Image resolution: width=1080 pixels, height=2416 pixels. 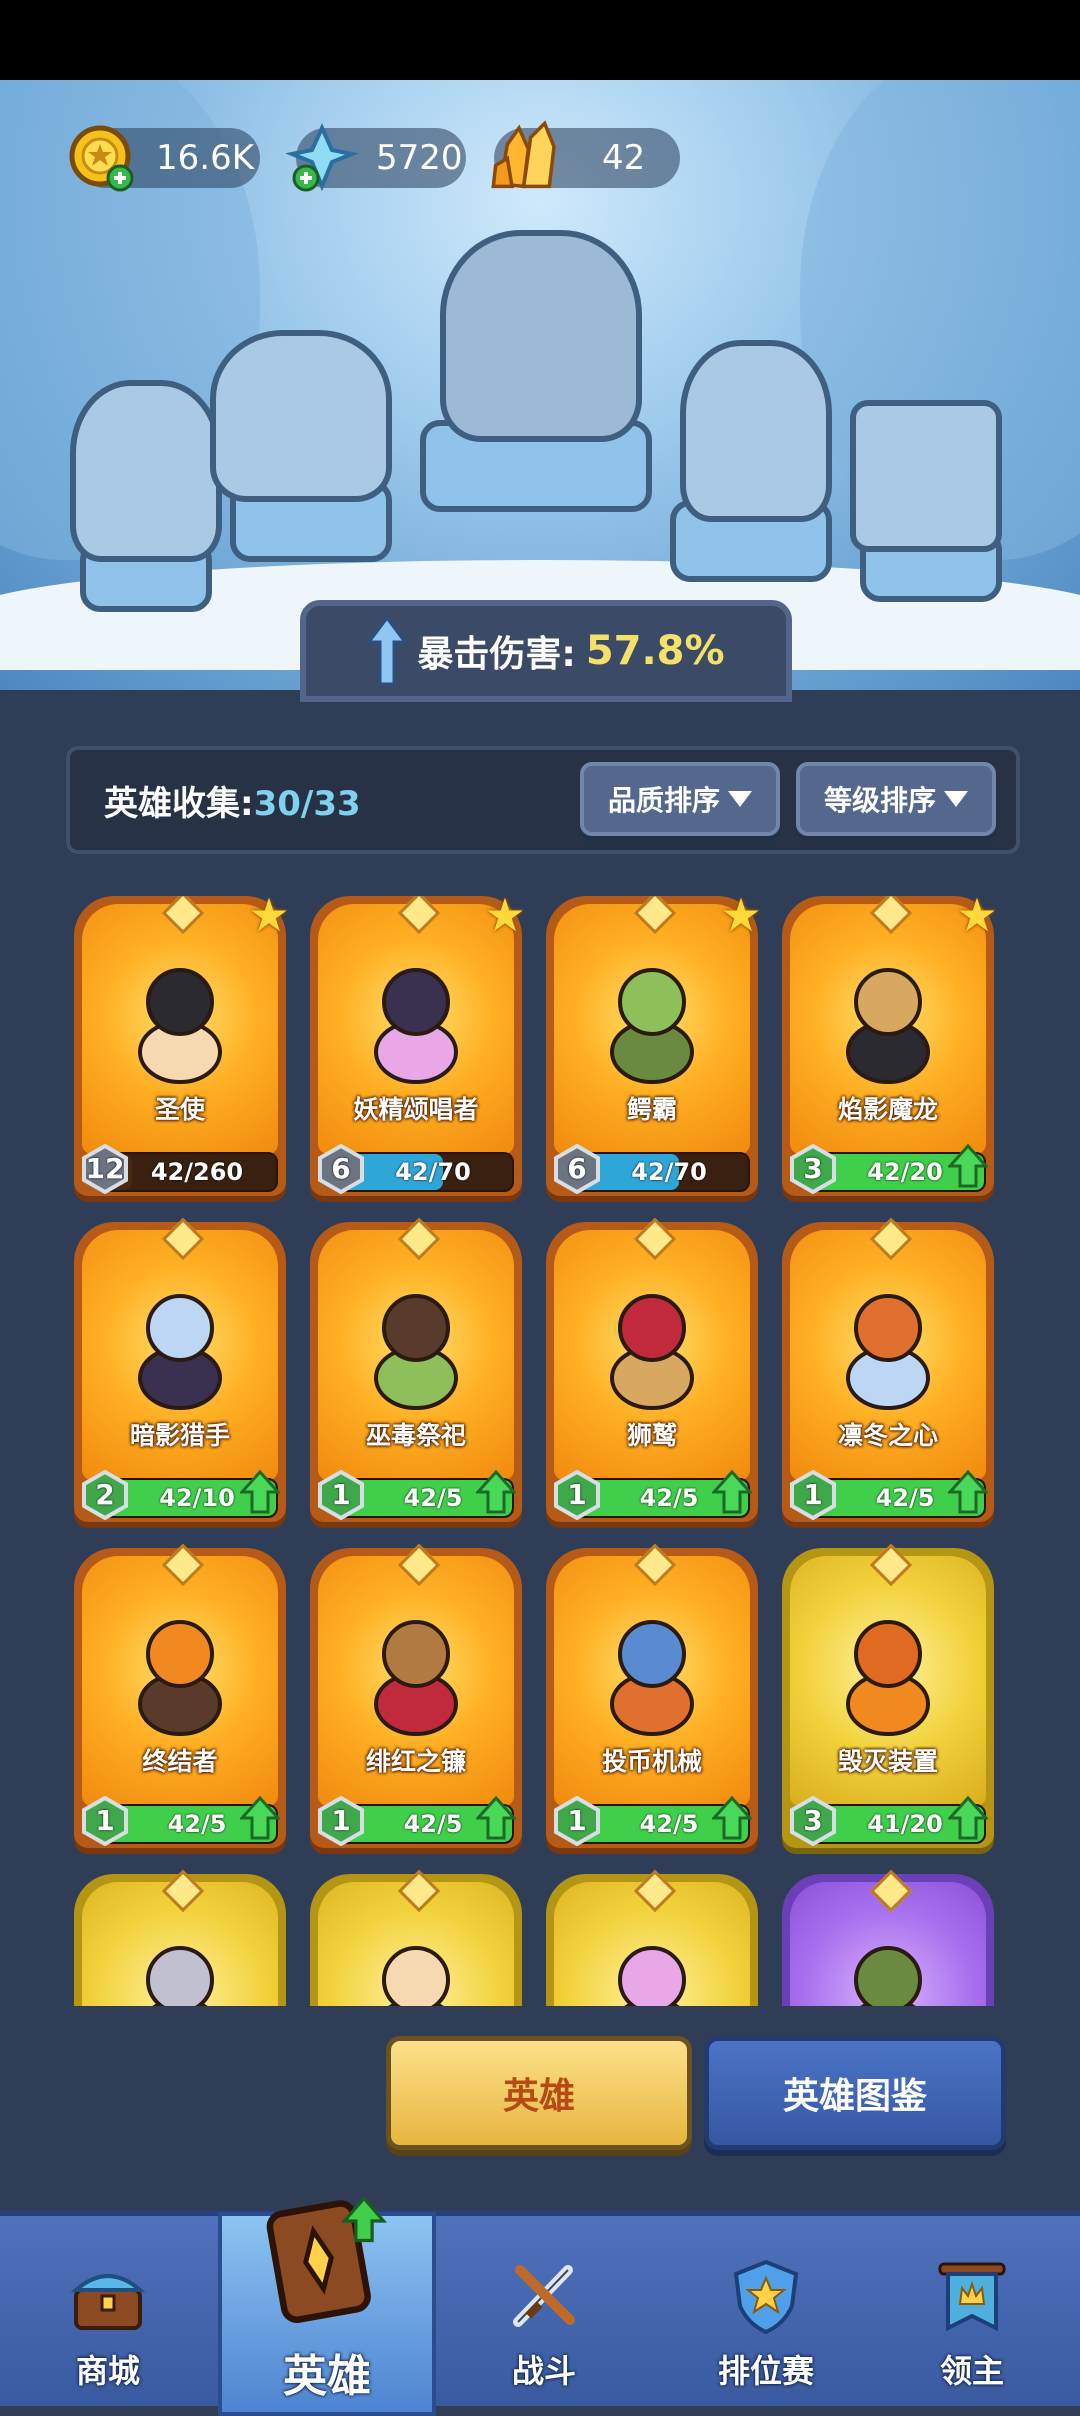 What do you see at coordinates (376, 157) in the screenshot?
I see `diamond-counter: 5720` at bounding box center [376, 157].